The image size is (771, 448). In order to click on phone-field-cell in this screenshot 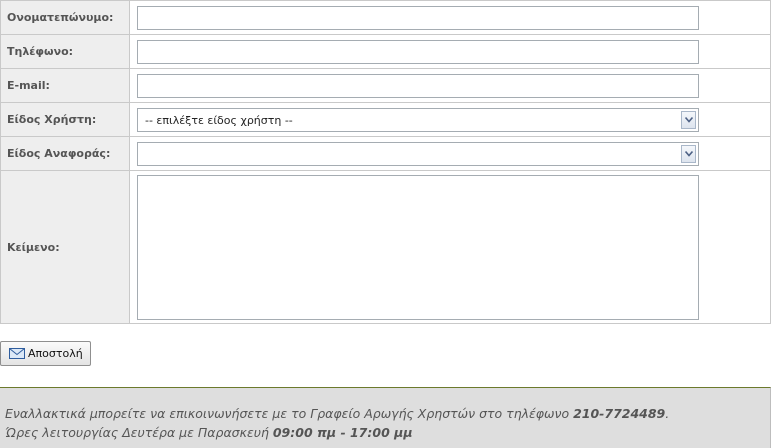, I will do `click(450, 51)`.